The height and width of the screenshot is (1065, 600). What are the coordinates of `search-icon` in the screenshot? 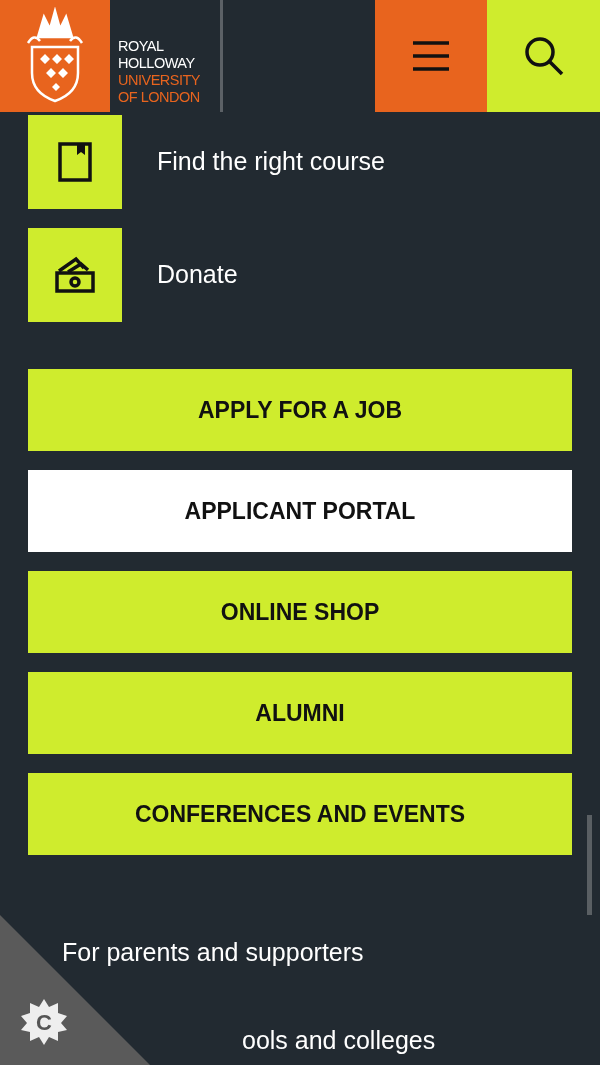 It's located at (543, 56).